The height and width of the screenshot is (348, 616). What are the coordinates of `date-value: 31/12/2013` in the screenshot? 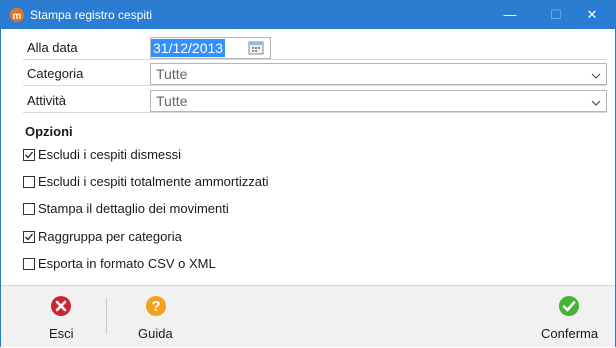 It's located at (188, 48).